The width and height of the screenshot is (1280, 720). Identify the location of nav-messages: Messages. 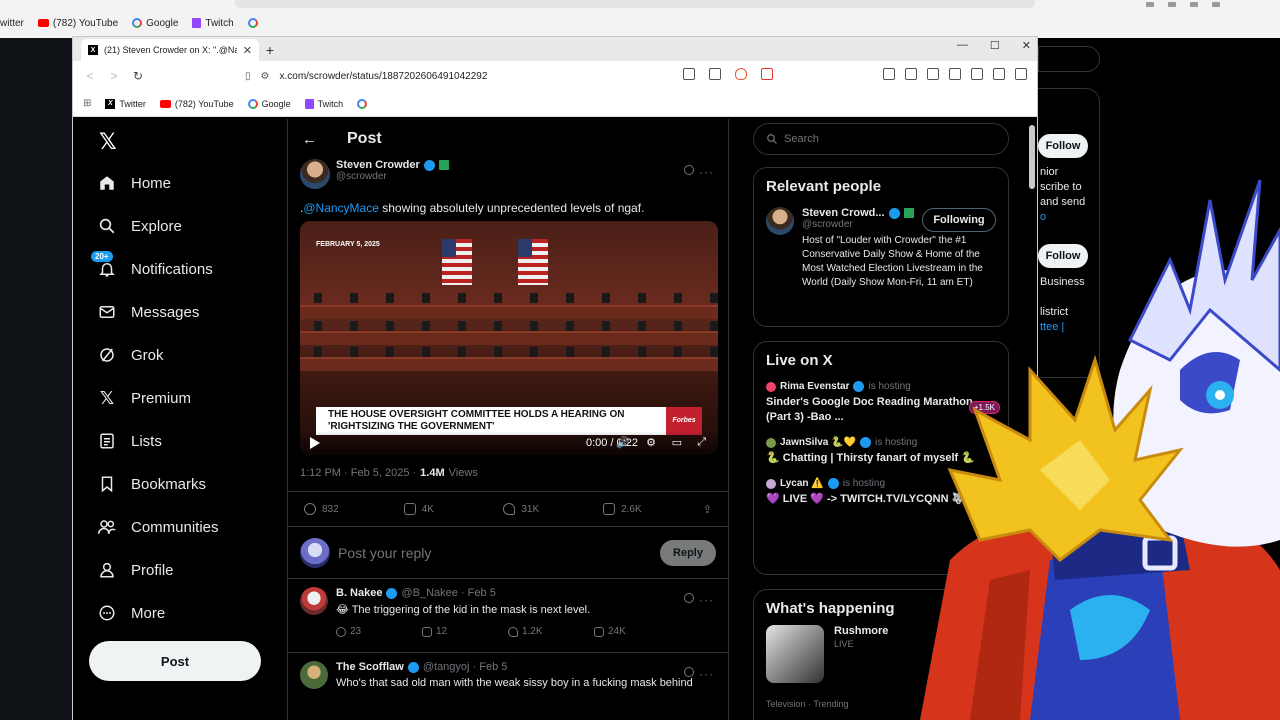
(148, 312).